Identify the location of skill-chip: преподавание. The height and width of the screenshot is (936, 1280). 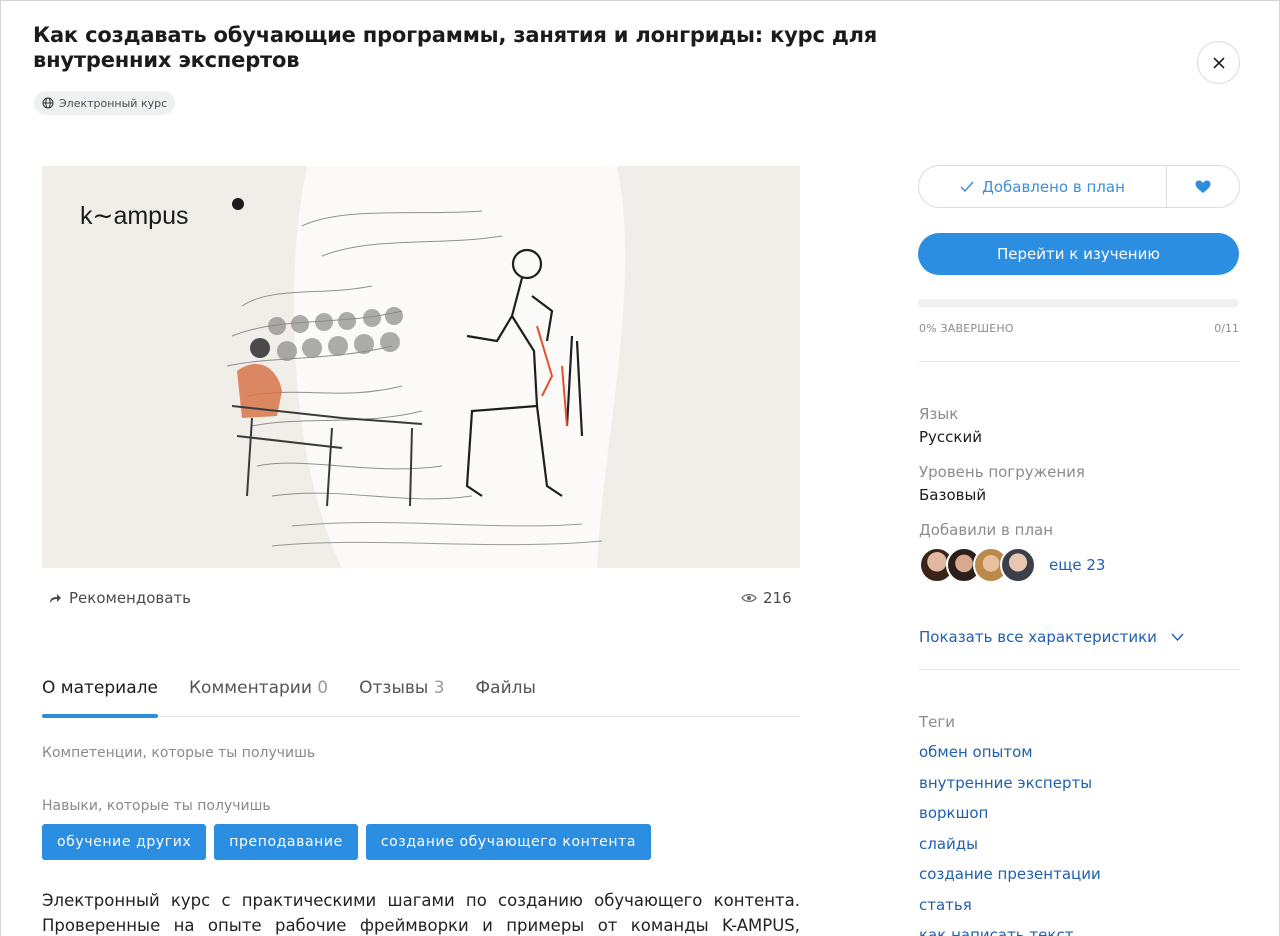
(286, 842).